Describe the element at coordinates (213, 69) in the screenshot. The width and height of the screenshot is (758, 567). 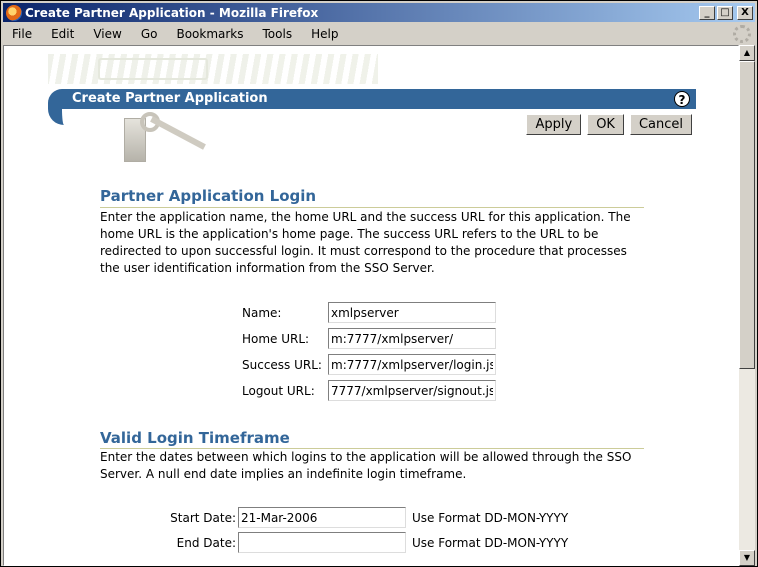
I see `oracle-banner` at that location.